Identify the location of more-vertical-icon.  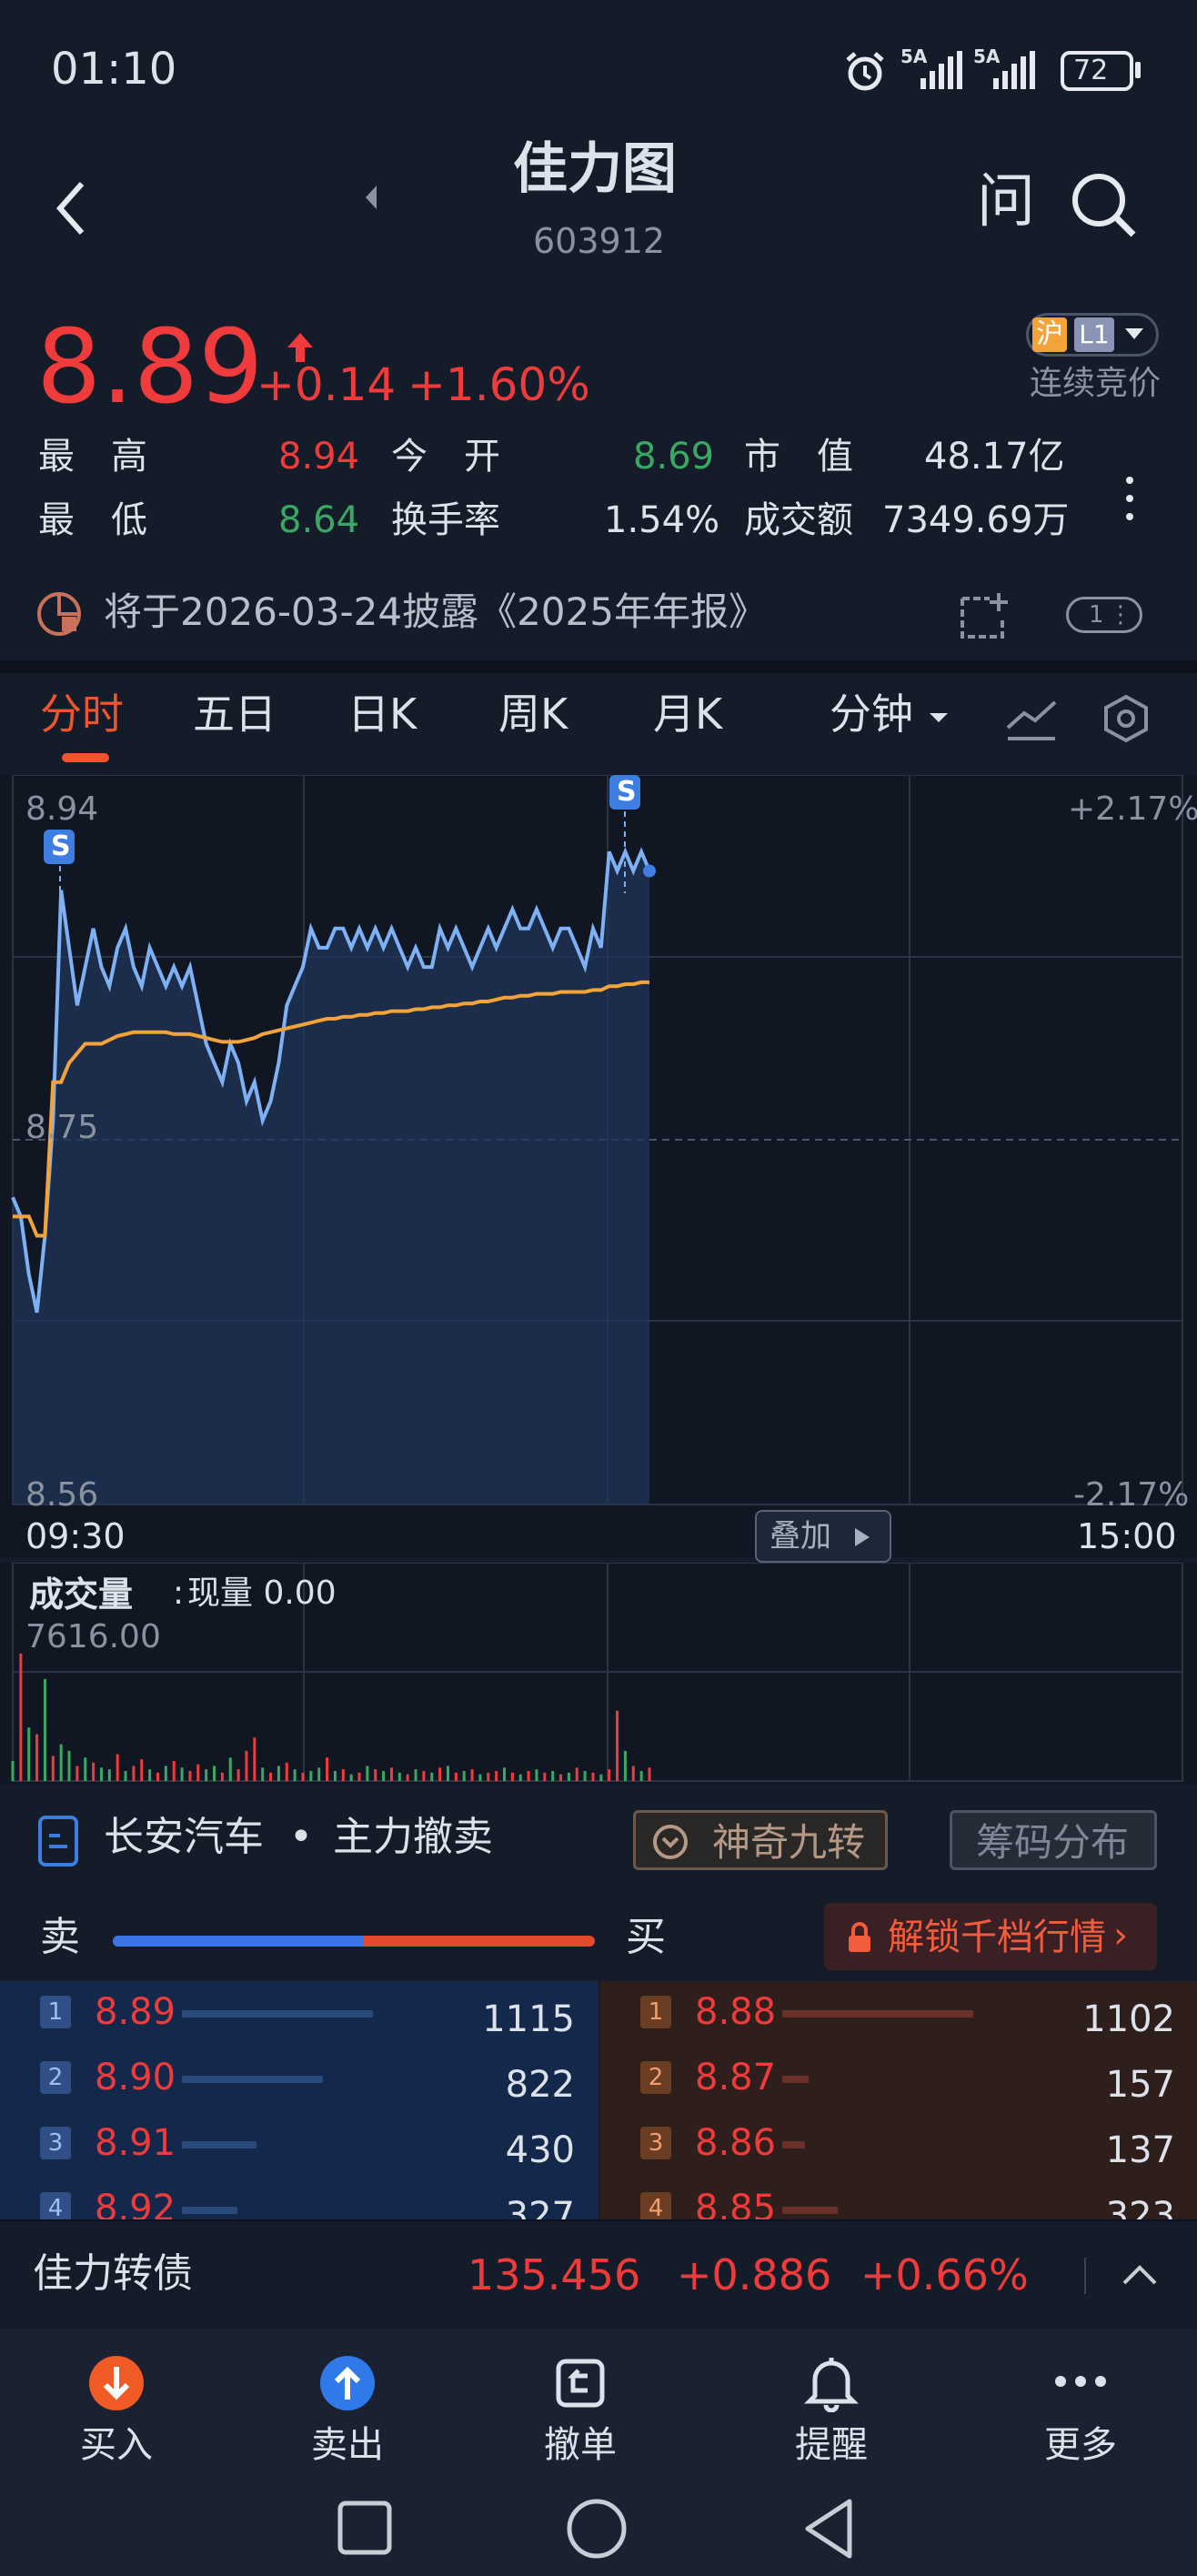
(1129, 498).